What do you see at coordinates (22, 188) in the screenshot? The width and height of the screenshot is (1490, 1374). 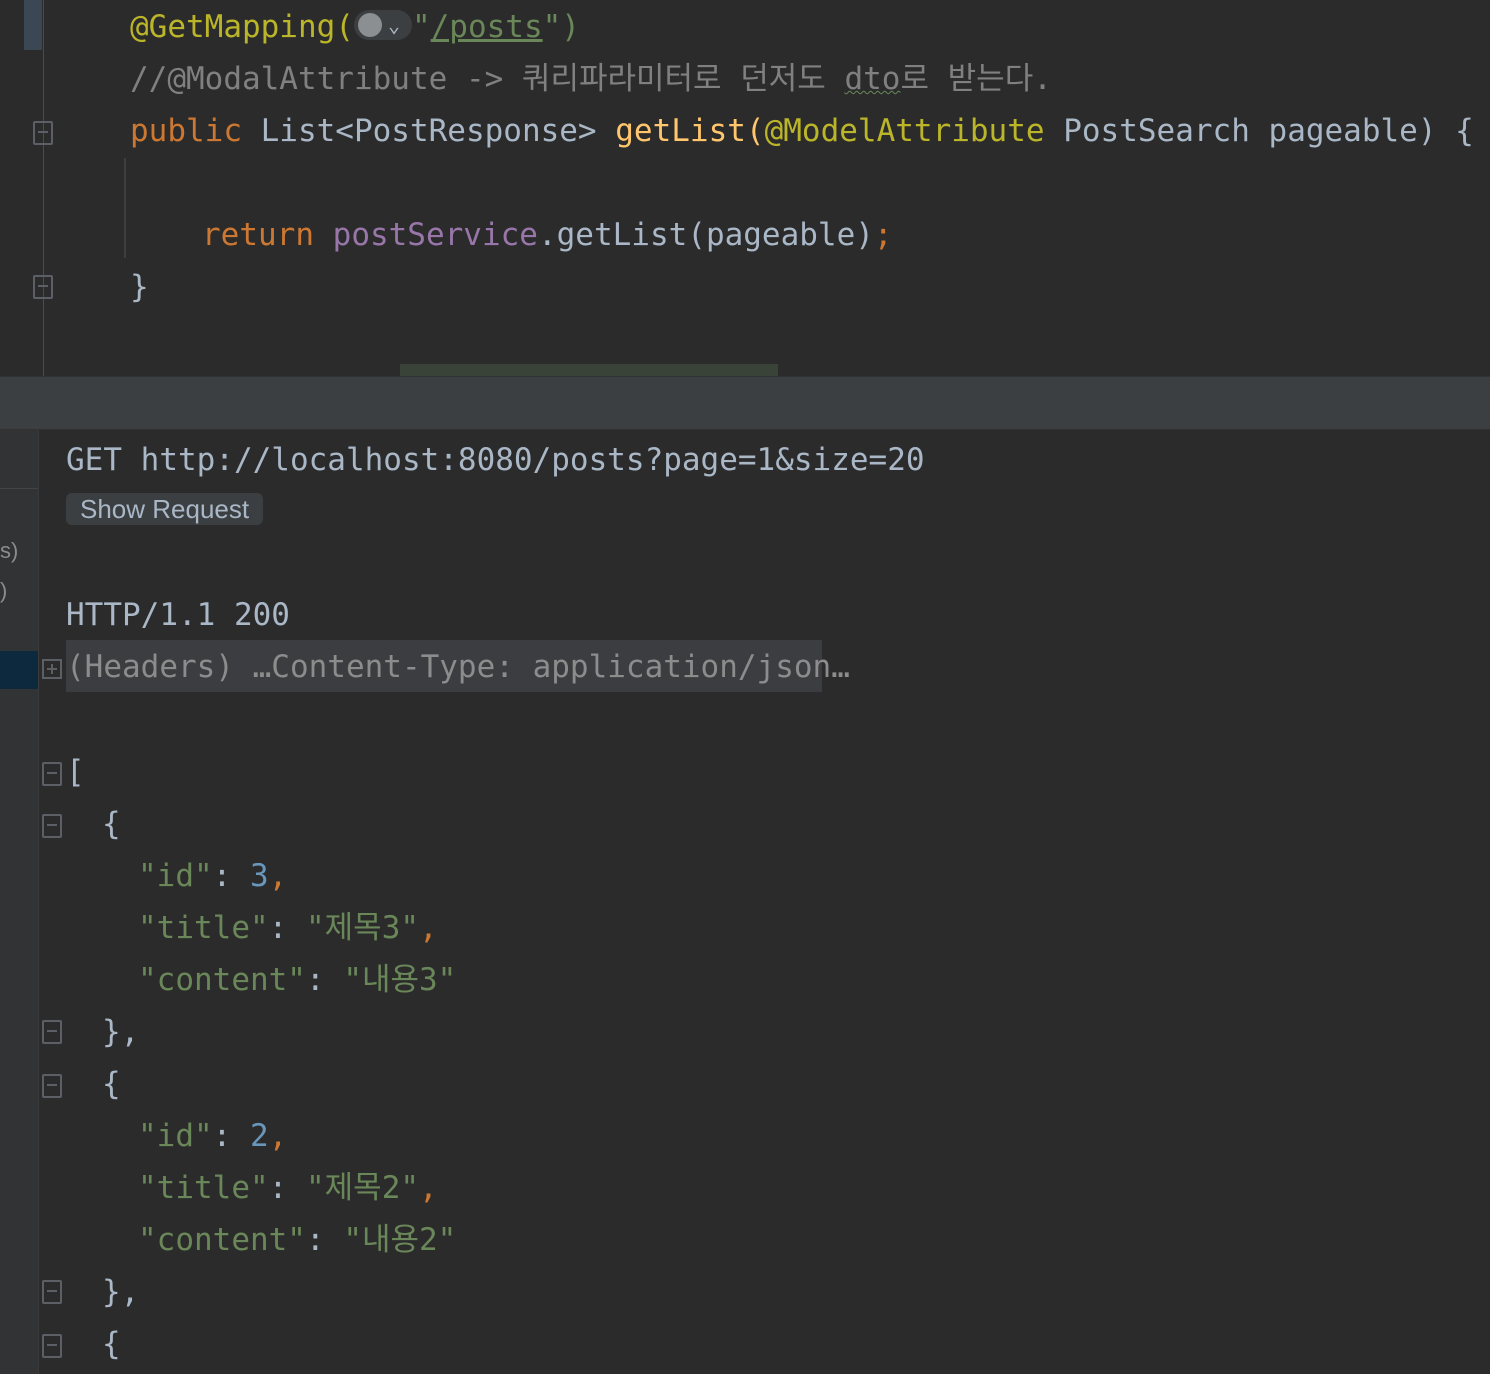 I see `editor-gutter` at bounding box center [22, 188].